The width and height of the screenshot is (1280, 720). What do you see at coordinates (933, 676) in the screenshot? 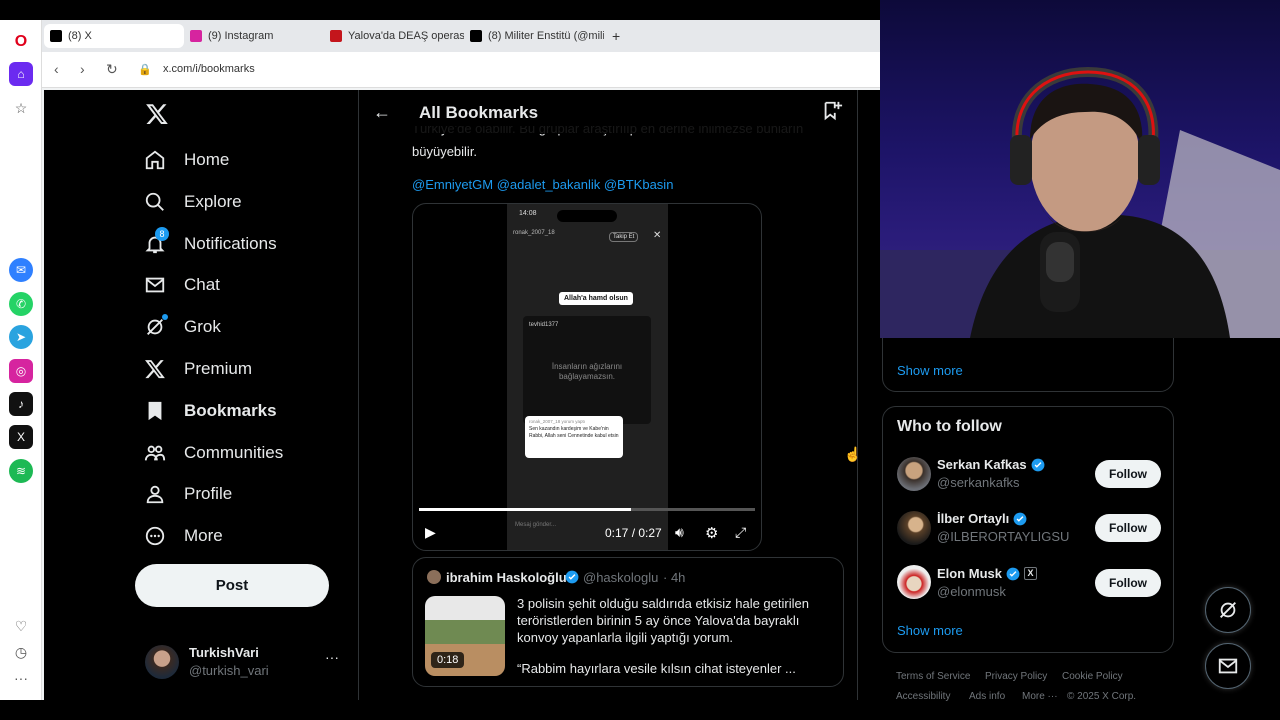
I see `footer-terms: Terms of Service` at bounding box center [933, 676].